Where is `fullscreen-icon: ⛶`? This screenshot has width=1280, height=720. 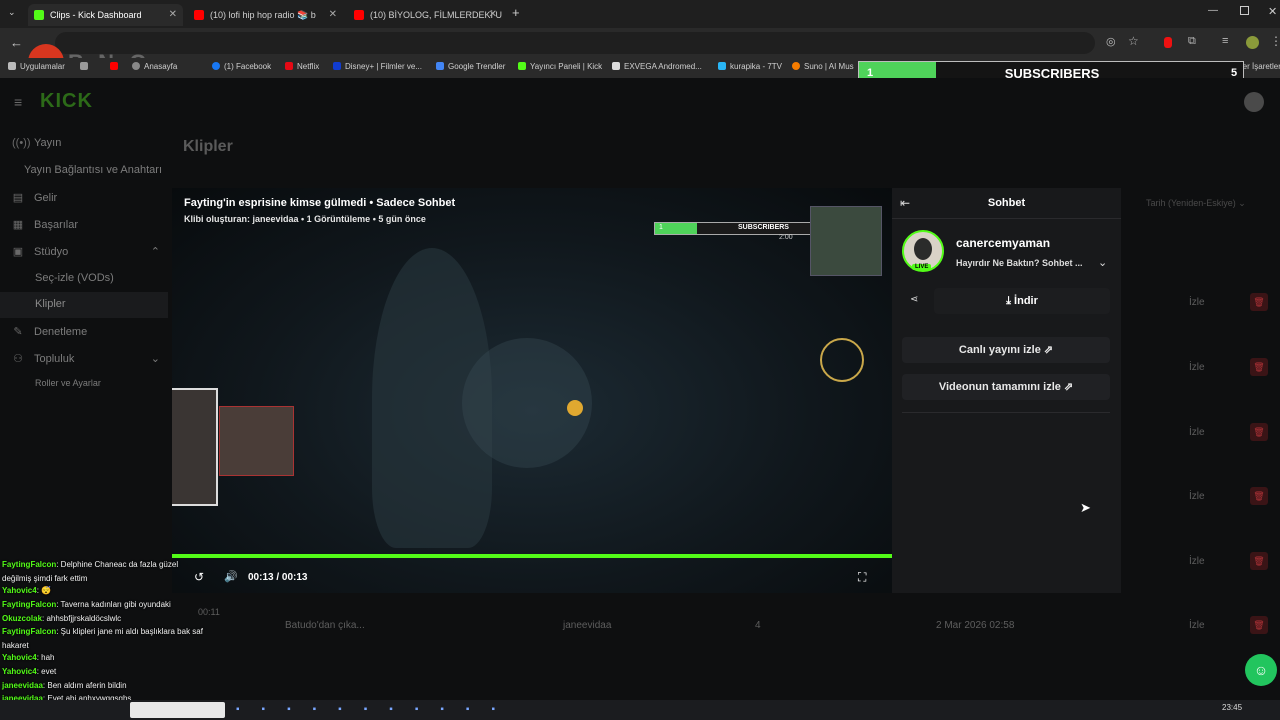 fullscreen-icon: ⛶ is located at coordinates (862, 577).